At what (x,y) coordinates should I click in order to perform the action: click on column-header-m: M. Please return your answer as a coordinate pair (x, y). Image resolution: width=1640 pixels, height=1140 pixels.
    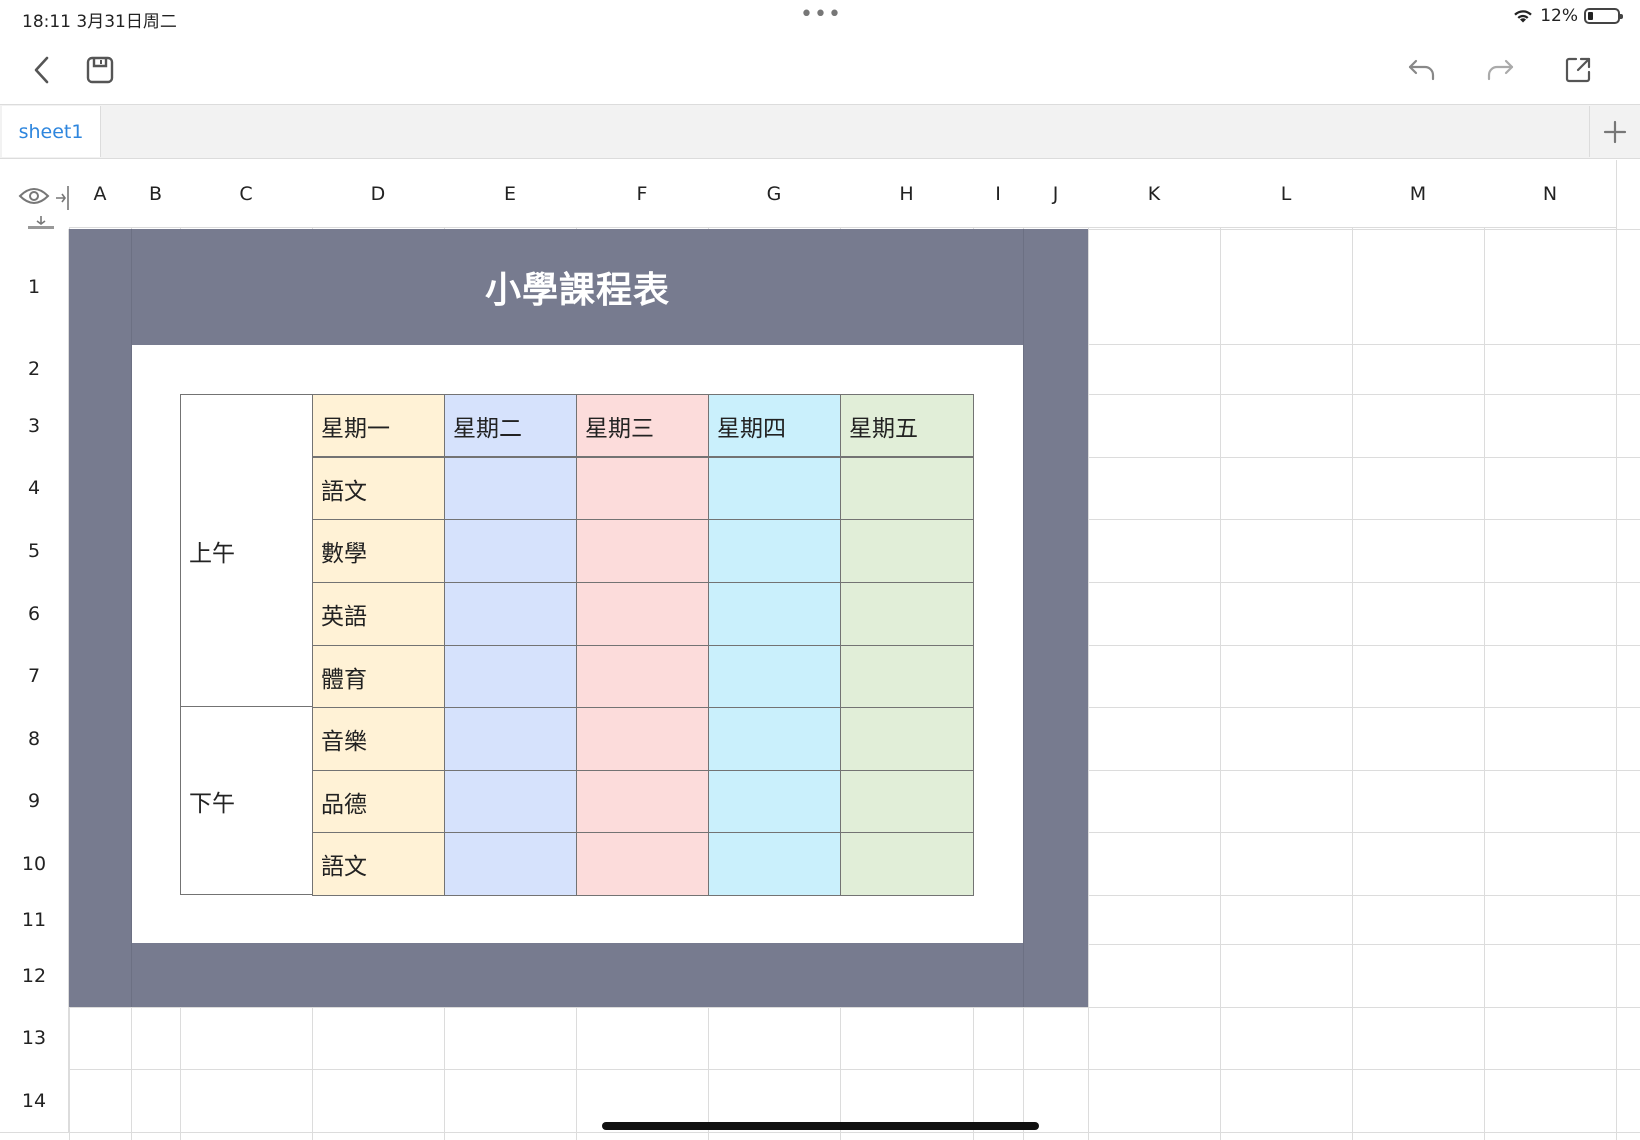
    Looking at the image, I should click on (1418, 194).